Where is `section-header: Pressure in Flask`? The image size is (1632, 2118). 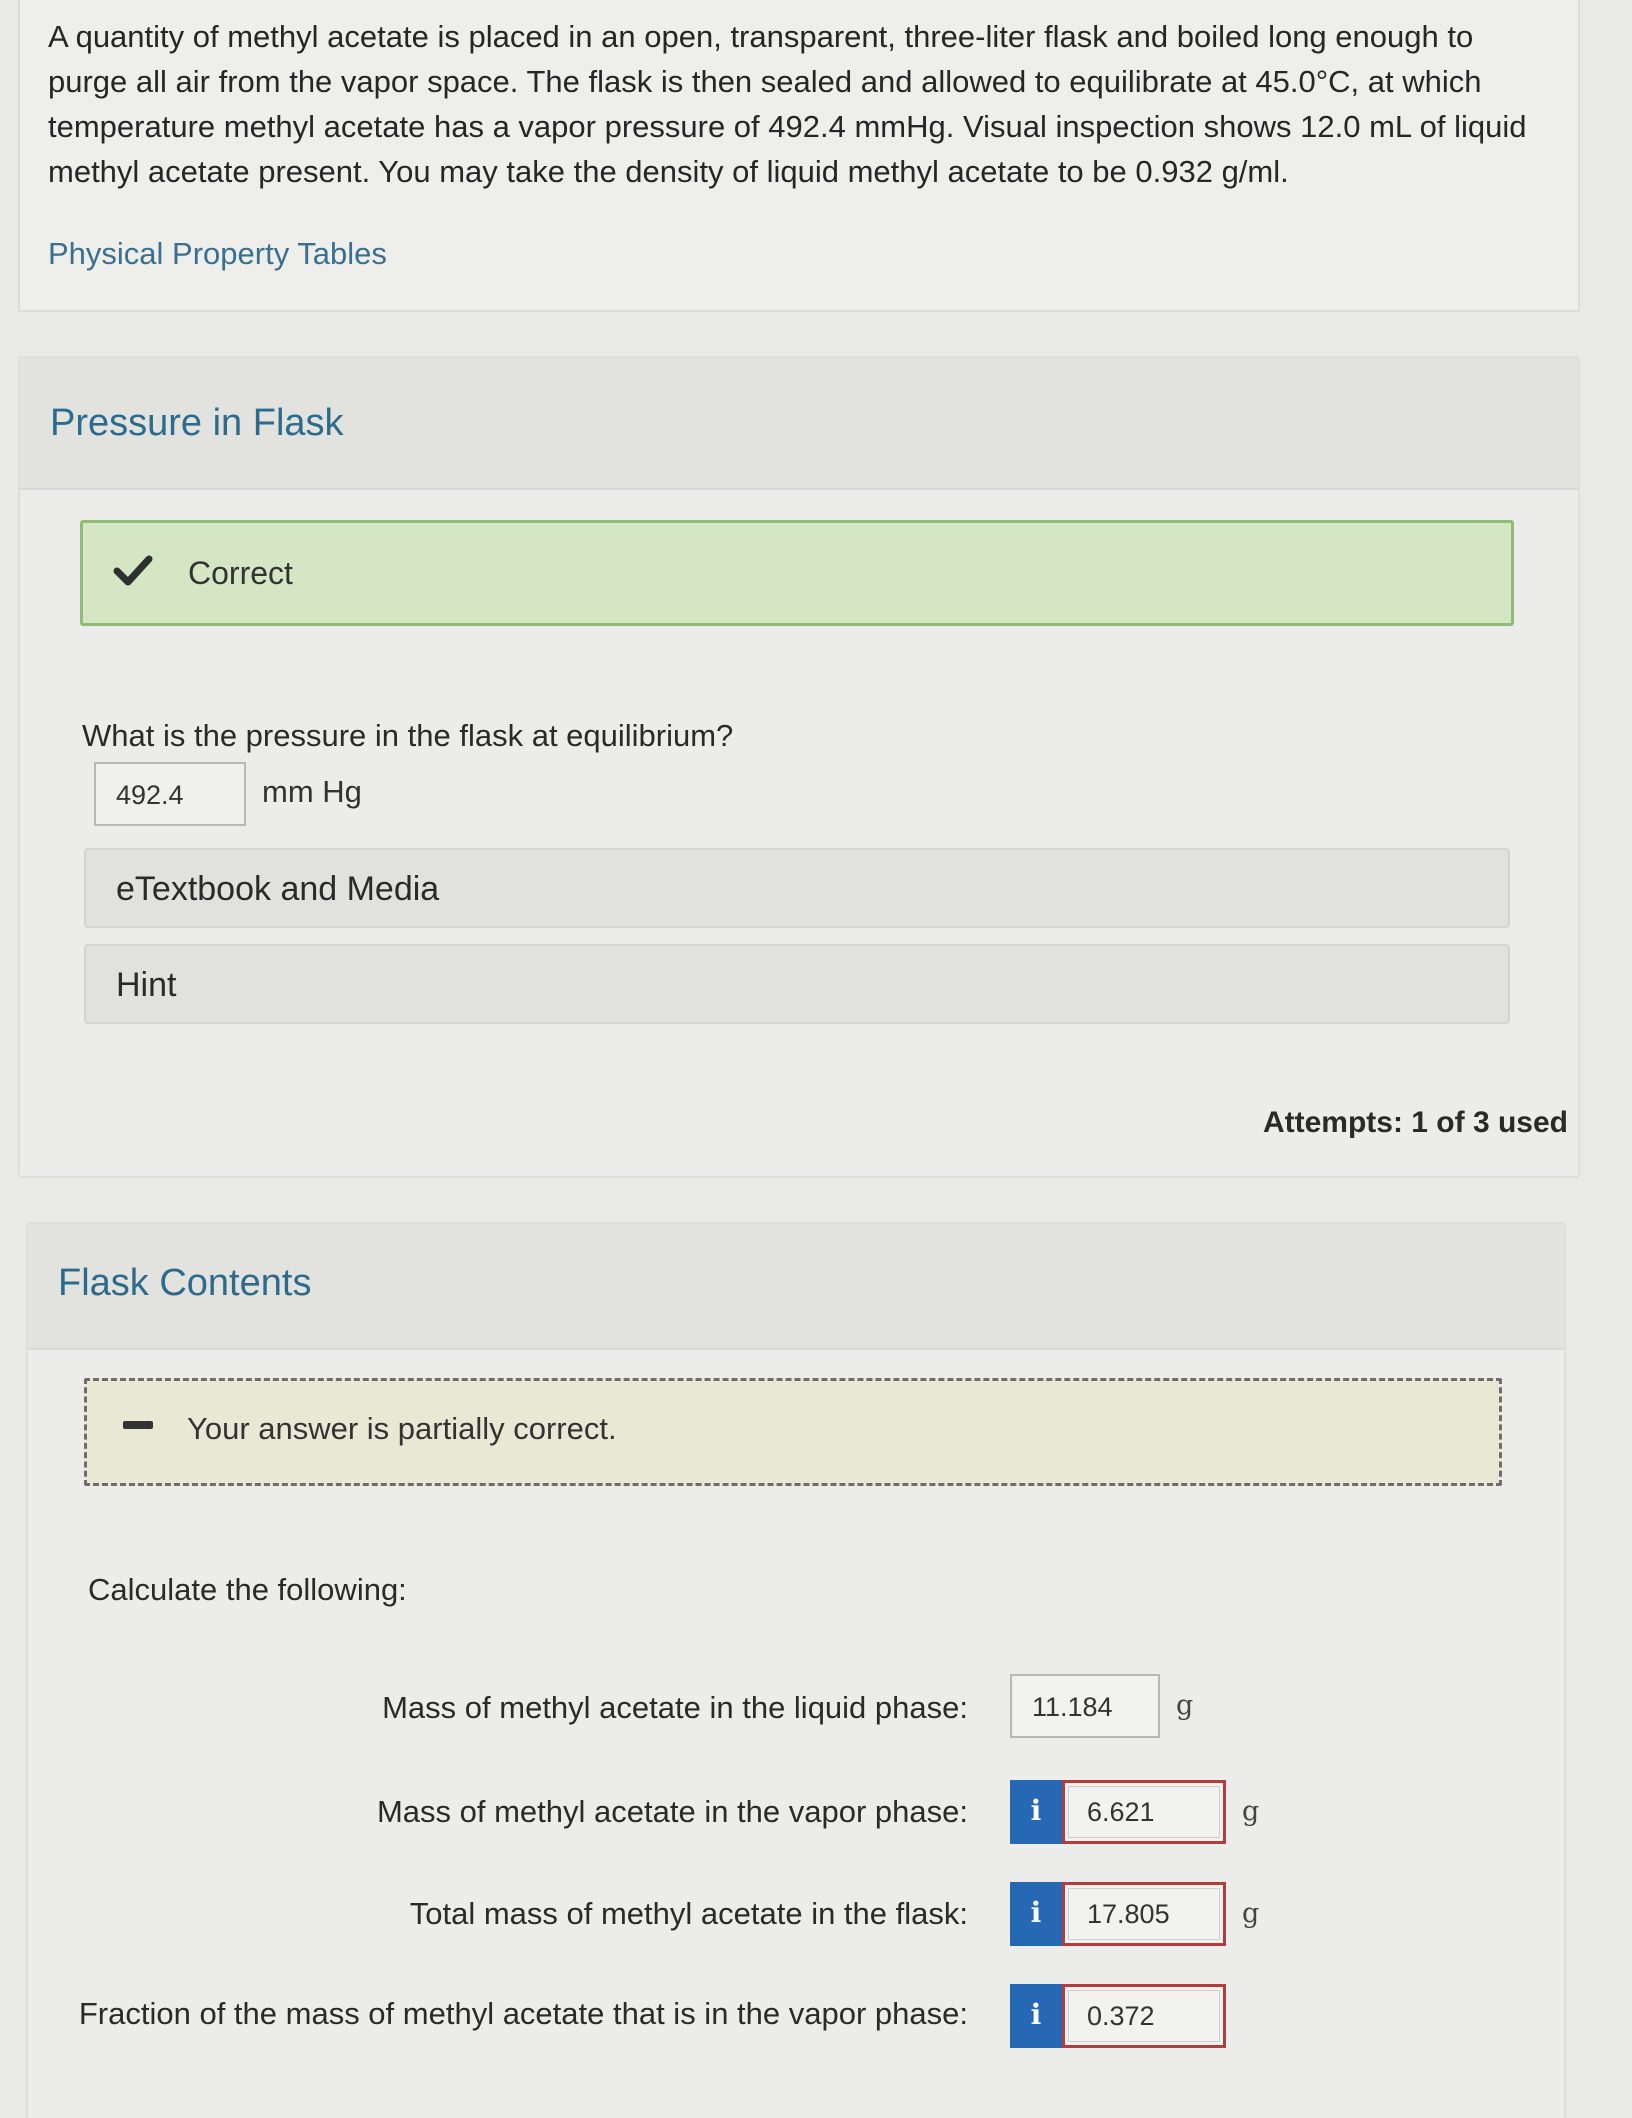
section-header: Pressure in Flask is located at coordinates (799, 424).